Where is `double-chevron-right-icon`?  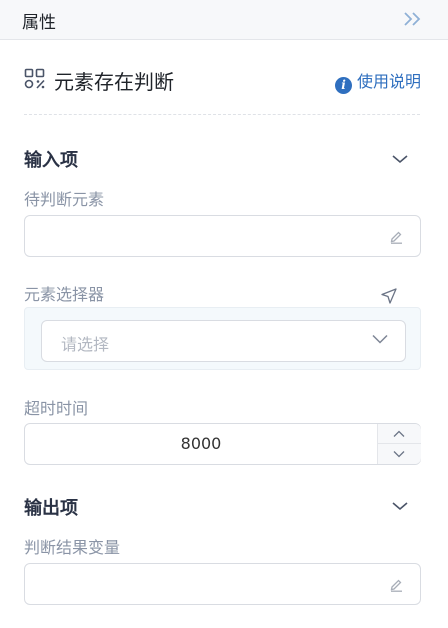 double-chevron-right-icon is located at coordinates (413, 19).